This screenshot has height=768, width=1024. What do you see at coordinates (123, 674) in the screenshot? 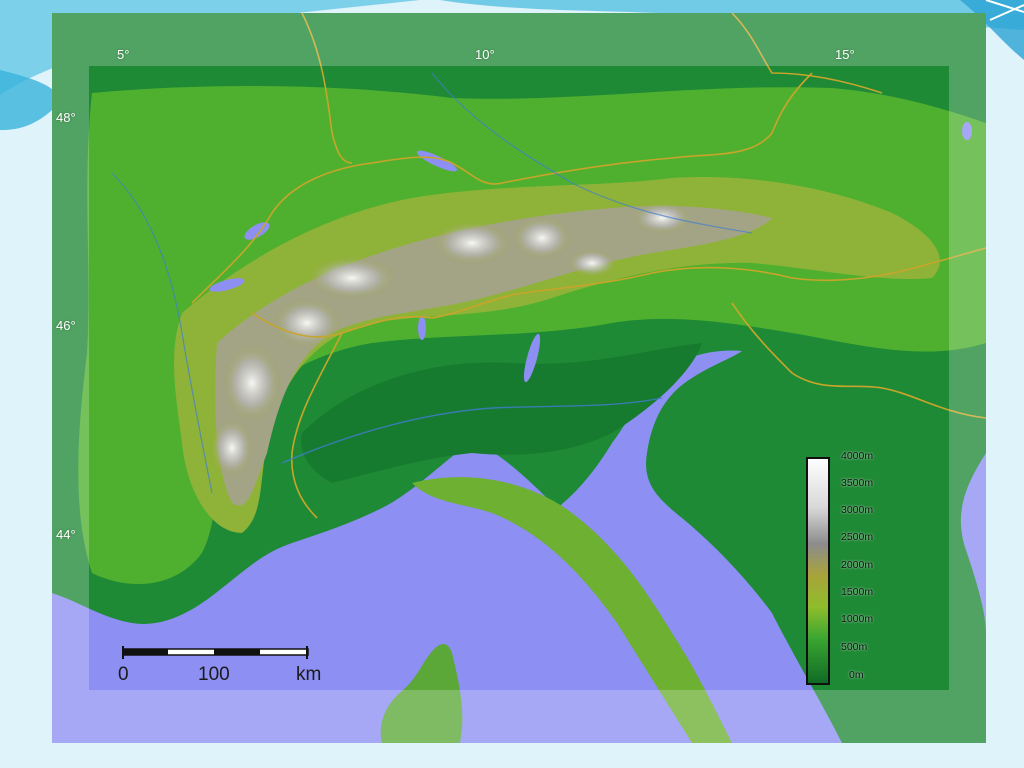
I see `scale-start: 0` at bounding box center [123, 674].